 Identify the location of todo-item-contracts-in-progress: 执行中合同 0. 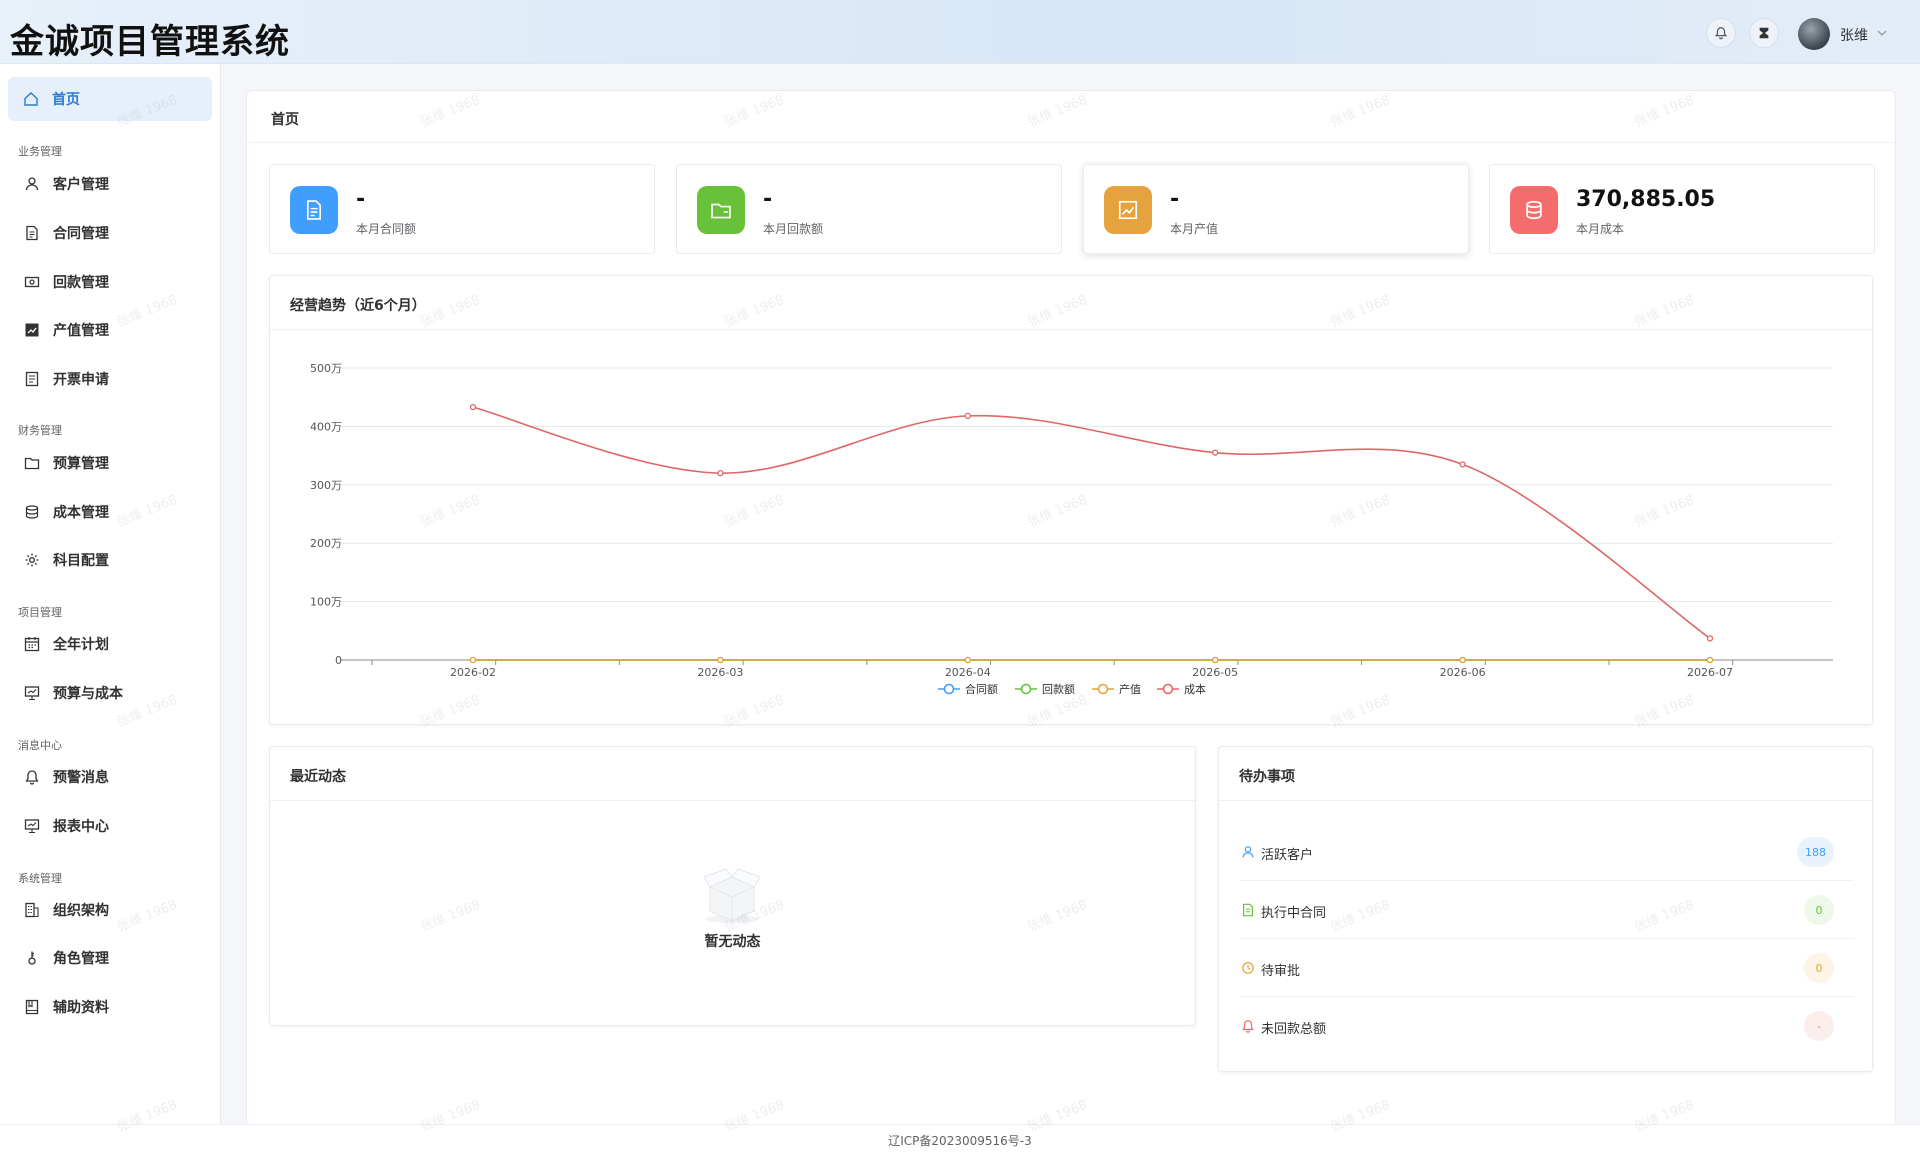
(1546, 910).